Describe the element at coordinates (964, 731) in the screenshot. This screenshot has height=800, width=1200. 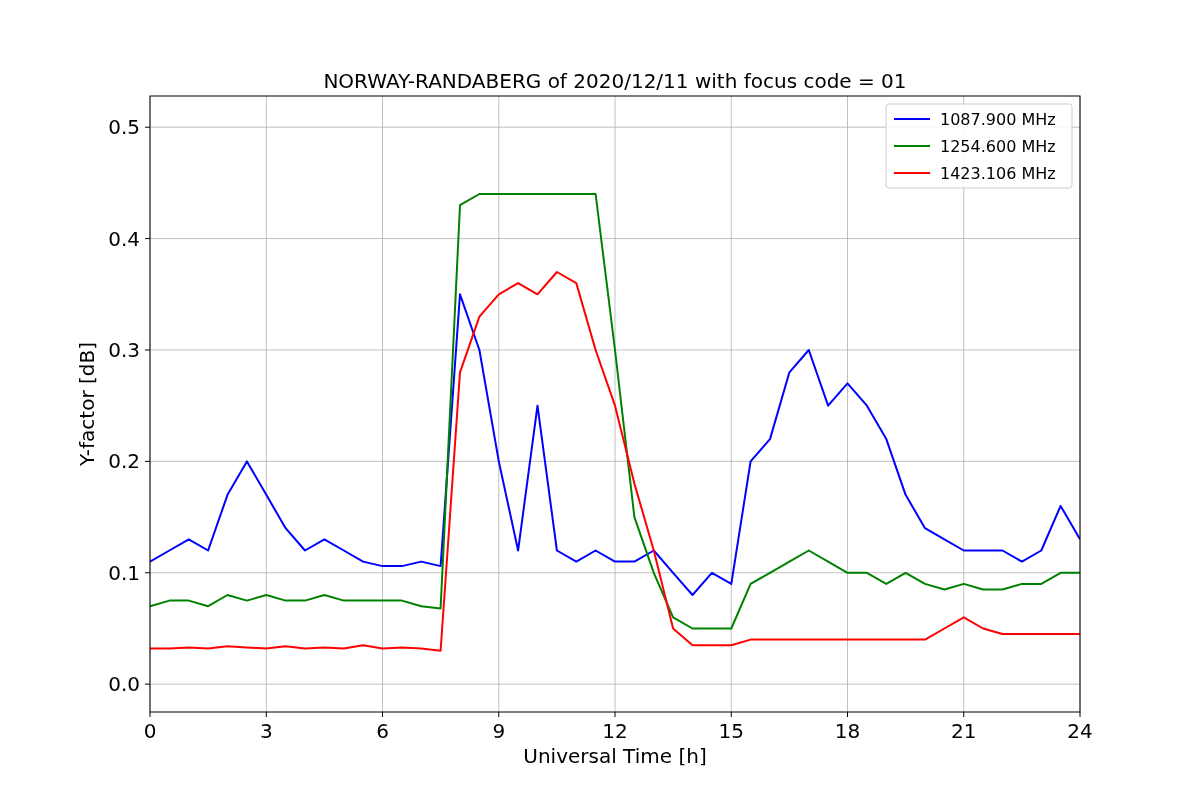
I see `tick-label: 21` at that location.